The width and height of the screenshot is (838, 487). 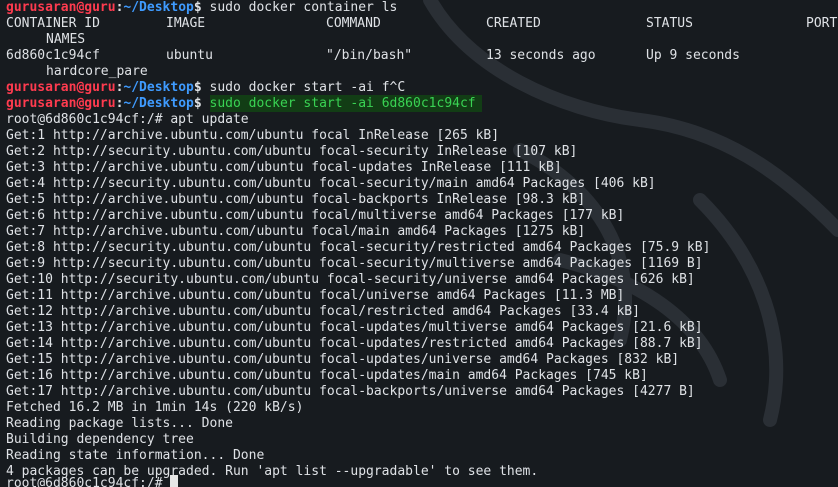 What do you see at coordinates (119, 423) in the screenshot?
I see `output-line: Reading package lists... Done` at bounding box center [119, 423].